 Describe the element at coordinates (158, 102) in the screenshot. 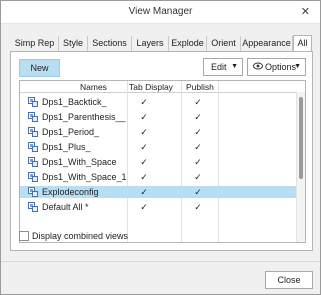

I see `table-row: Dps1_Backtick_ ✓ ✓` at that location.